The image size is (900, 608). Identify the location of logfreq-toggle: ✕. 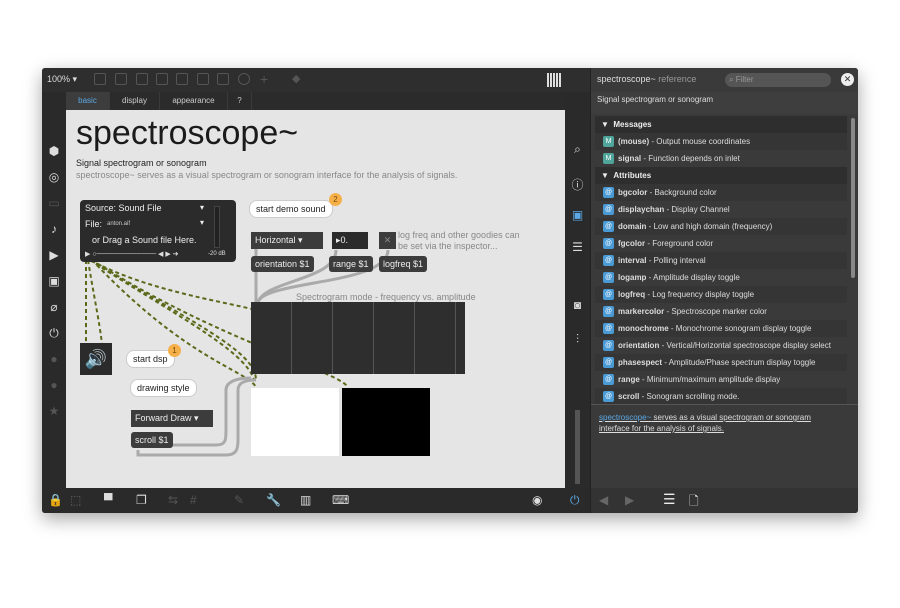
(387, 240).